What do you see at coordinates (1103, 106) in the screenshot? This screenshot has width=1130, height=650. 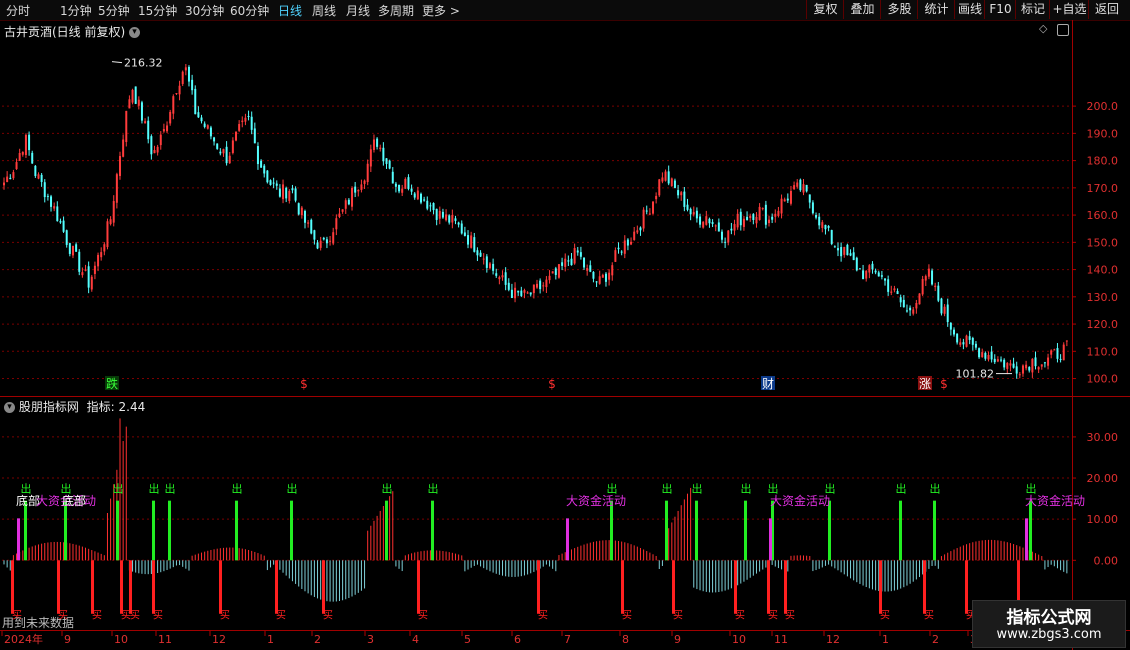 I see `price-tick-label: 200.0` at bounding box center [1103, 106].